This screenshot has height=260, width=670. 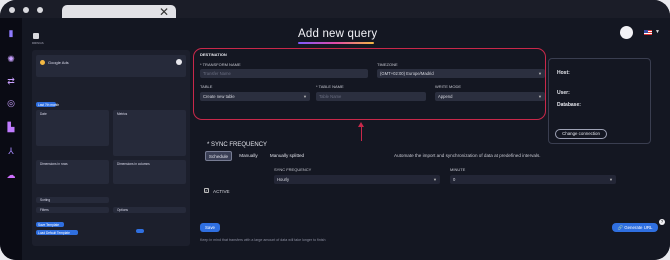 What do you see at coordinates (626, 32) in the screenshot?
I see `user-avatar-icon` at bounding box center [626, 32].